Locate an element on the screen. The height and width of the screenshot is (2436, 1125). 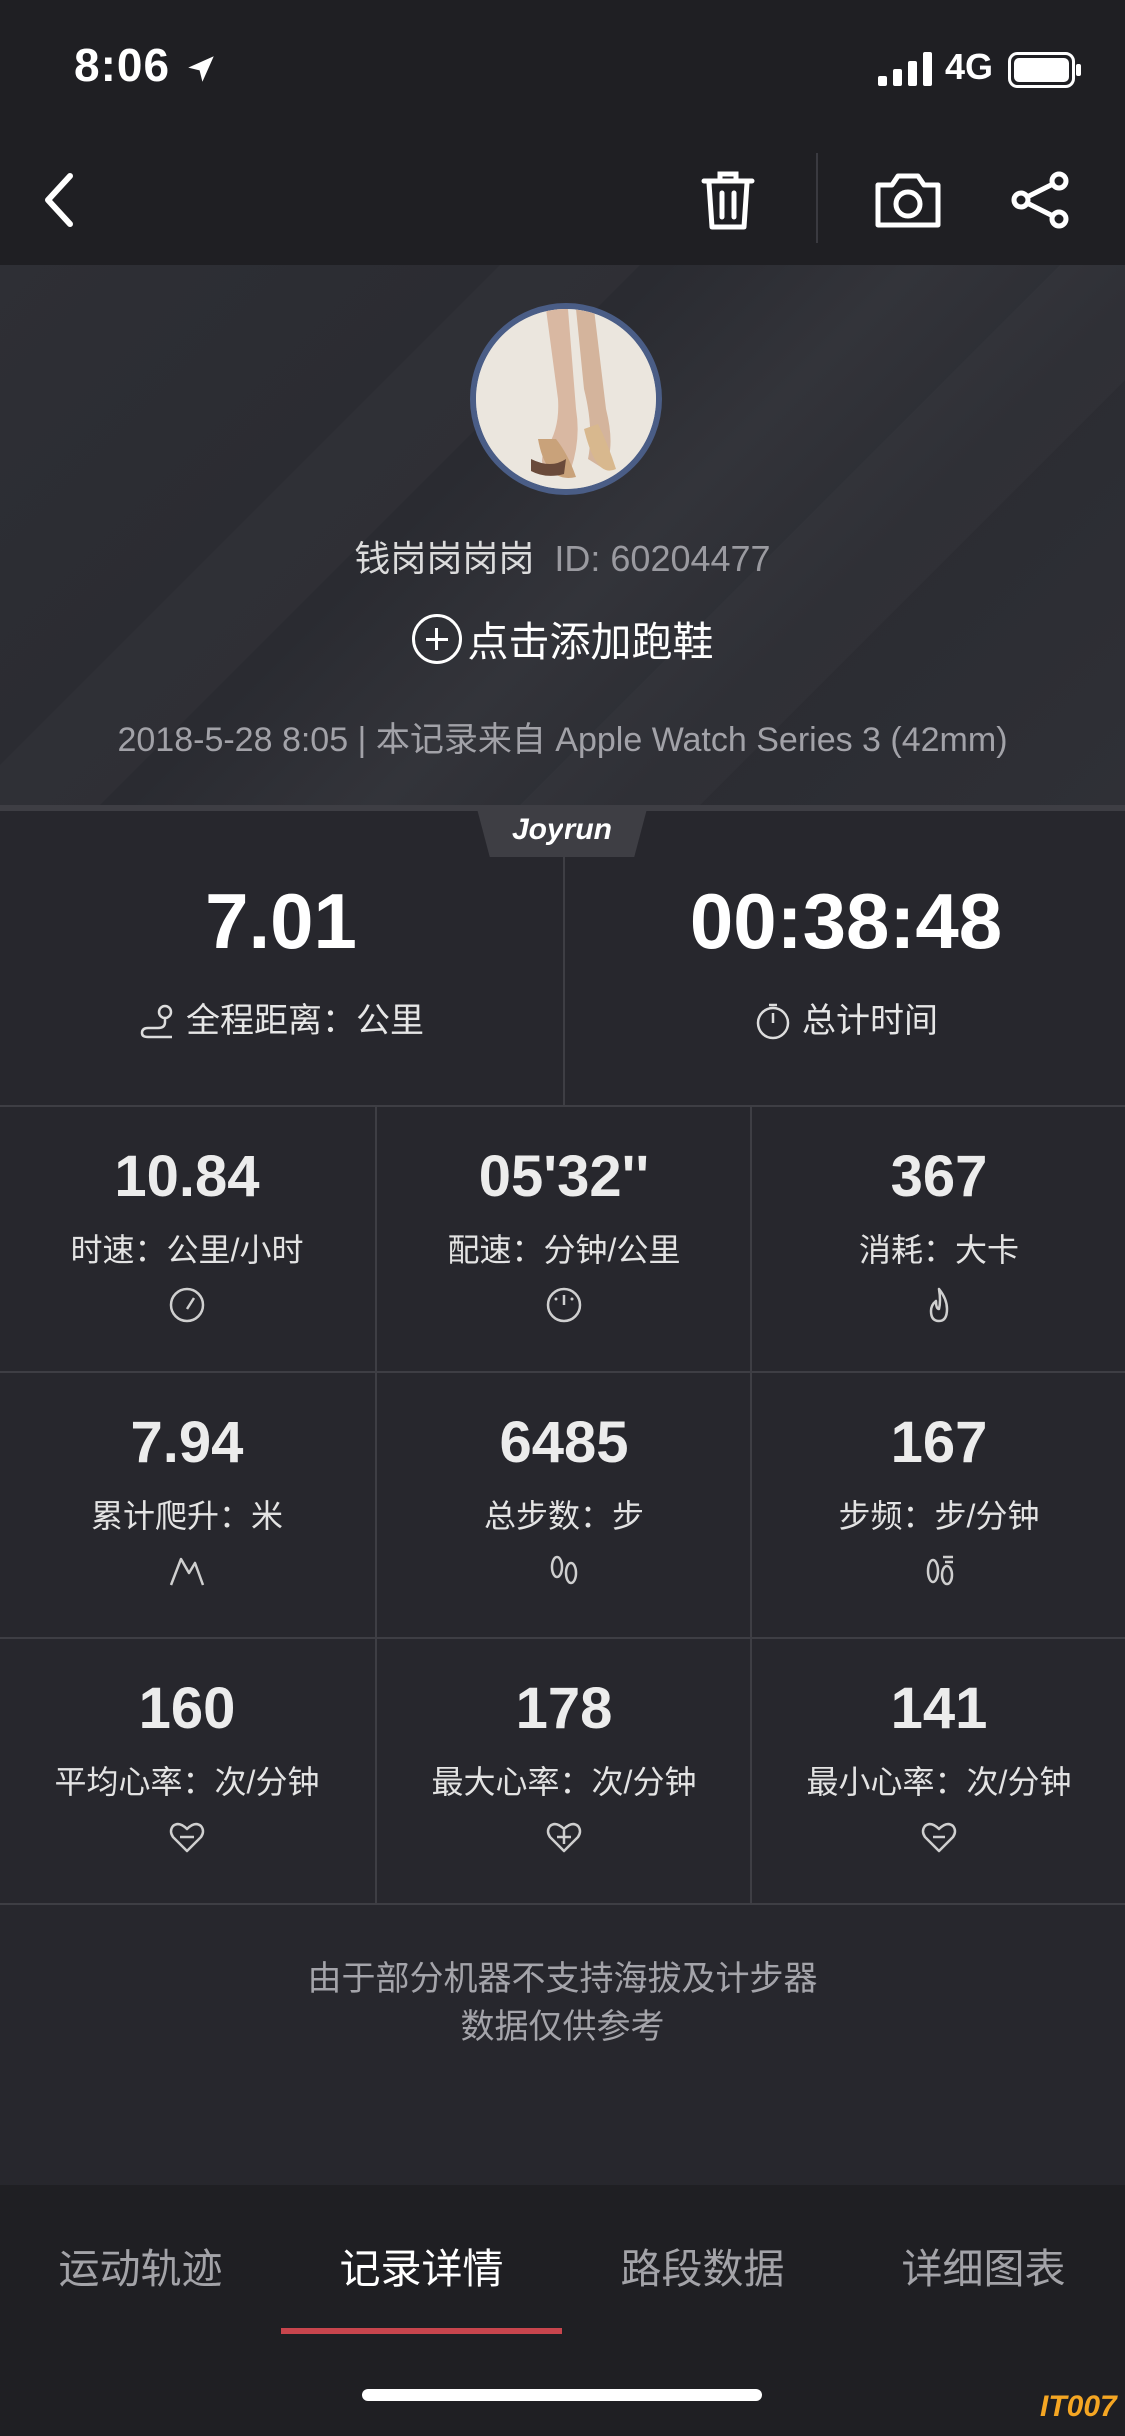
stats-row: 7.94 累计爬升：米 6485 总步数：步 167 步频：步/分钟 is located at coordinates (562, 1506).